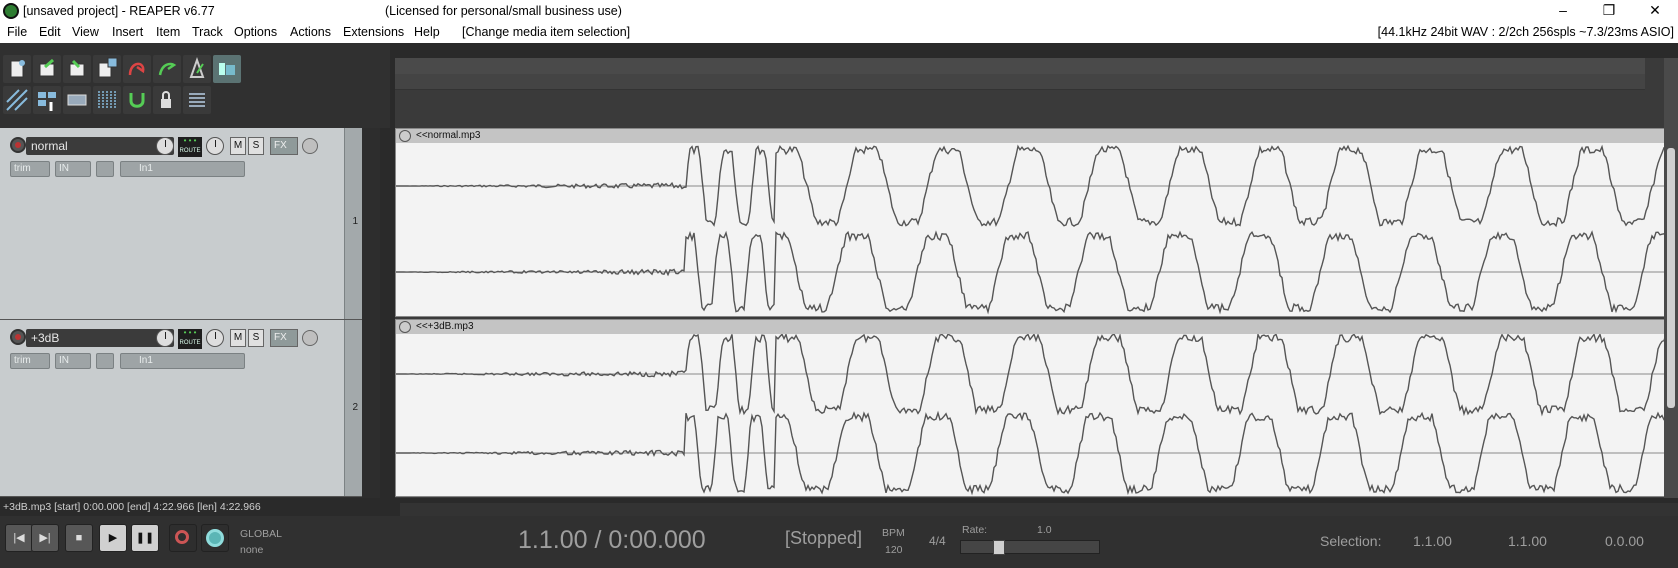  What do you see at coordinates (167, 100) in the screenshot?
I see `lock-icon` at bounding box center [167, 100].